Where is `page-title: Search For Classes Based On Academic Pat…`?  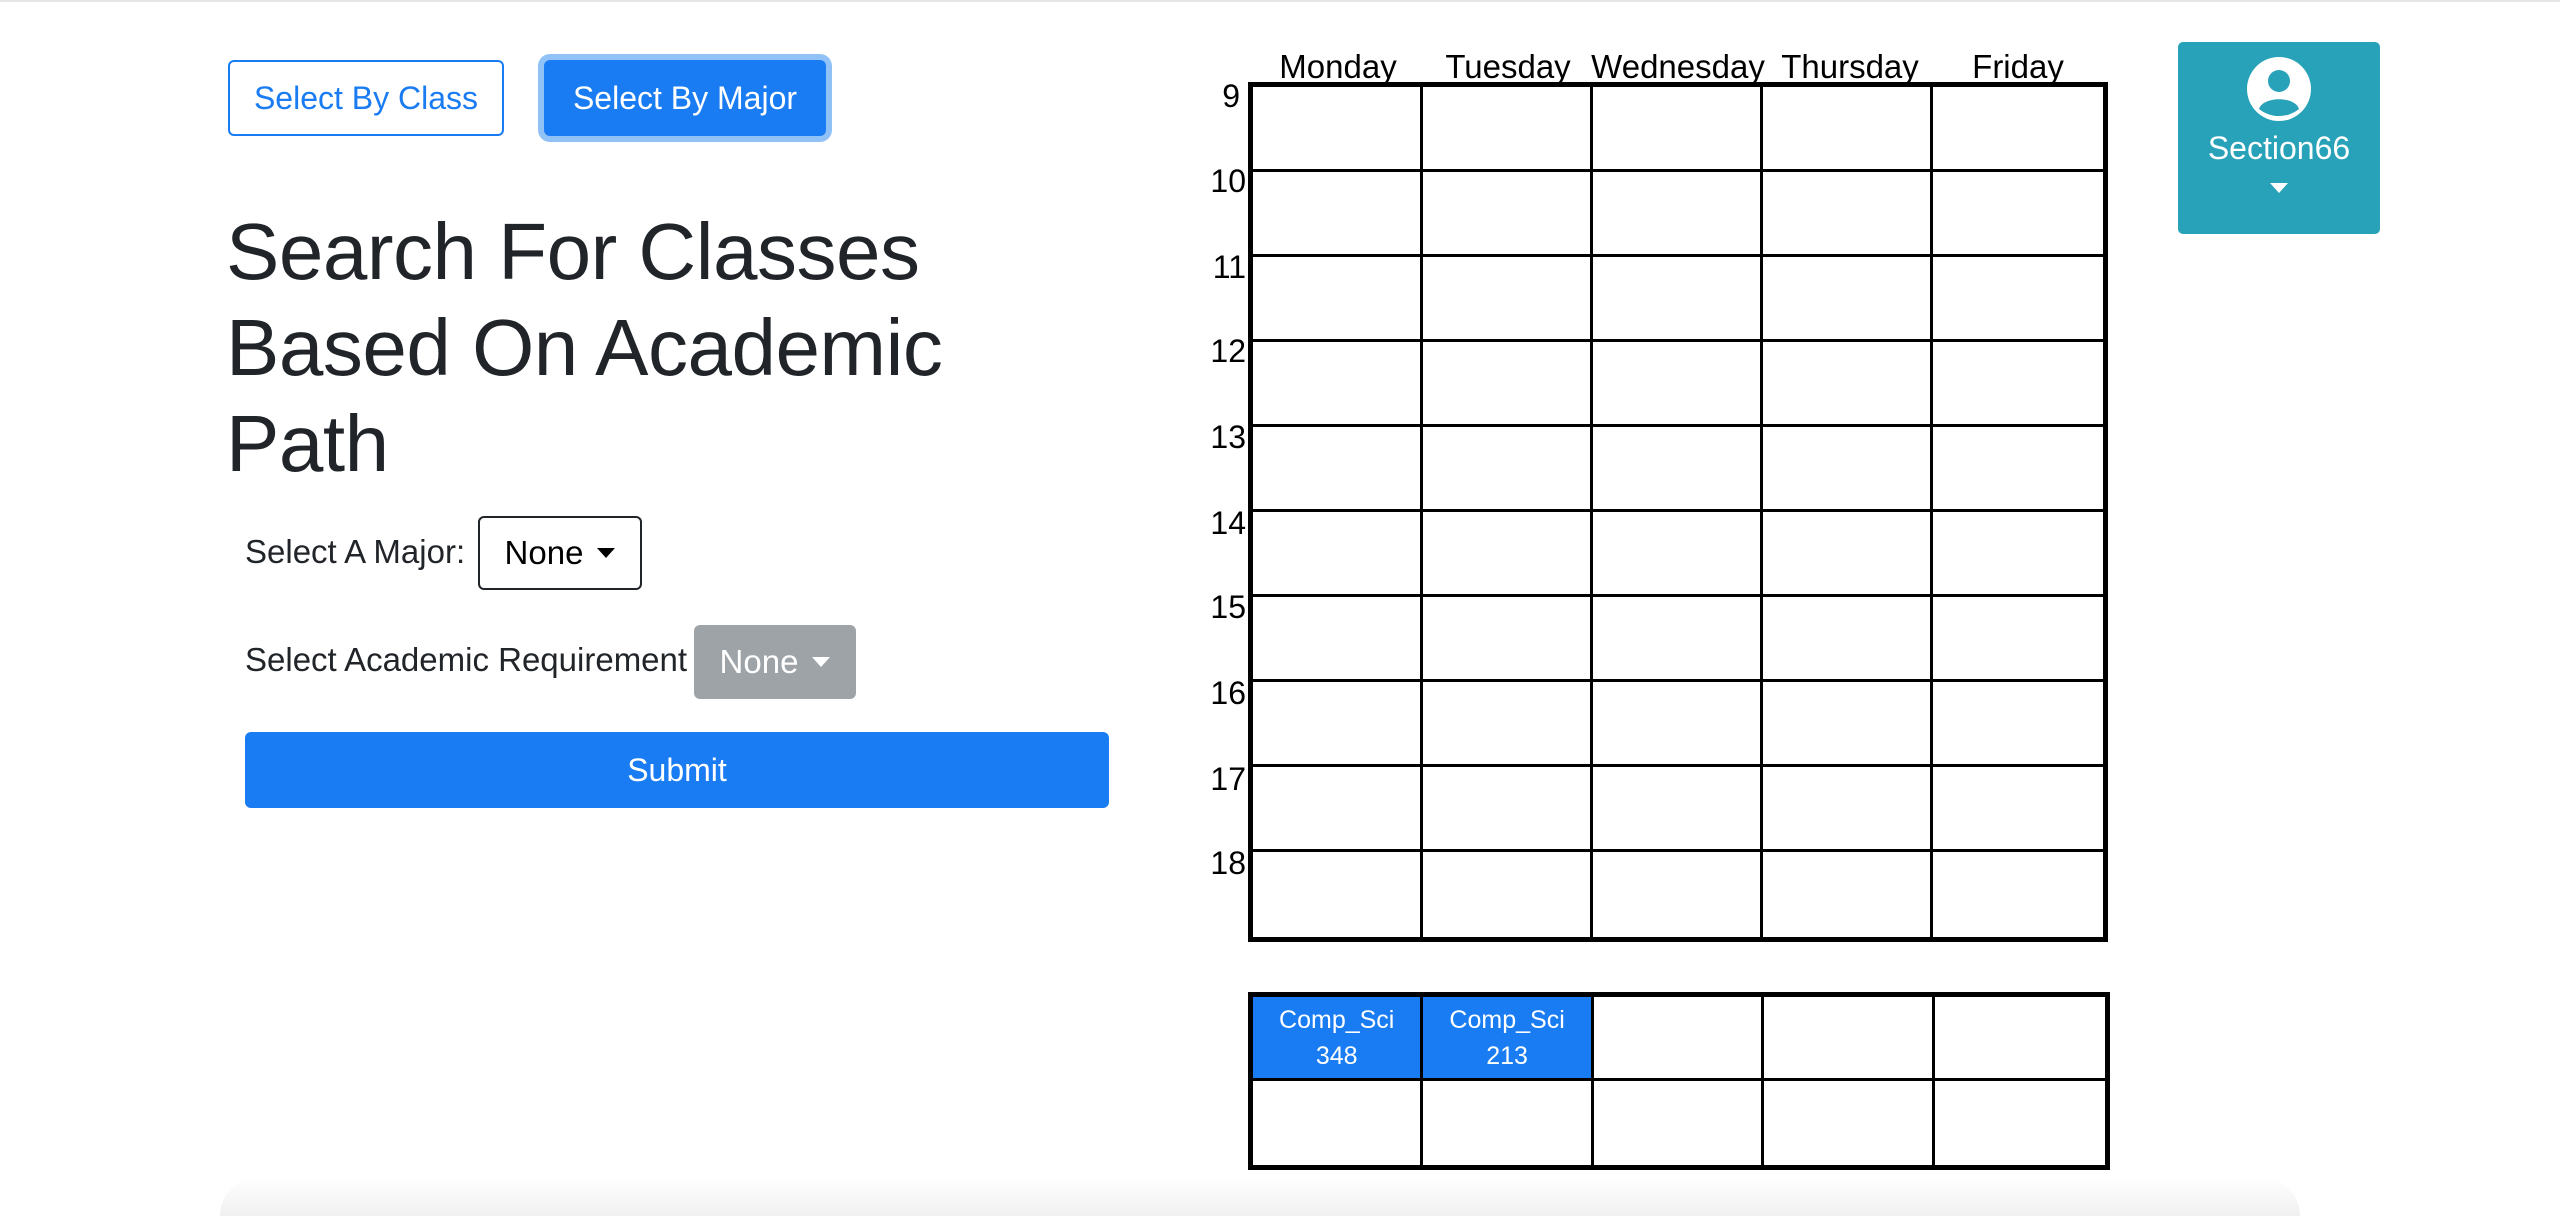 page-title: Search For Classes Based On Academic Pat… is located at coordinates (584, 347).